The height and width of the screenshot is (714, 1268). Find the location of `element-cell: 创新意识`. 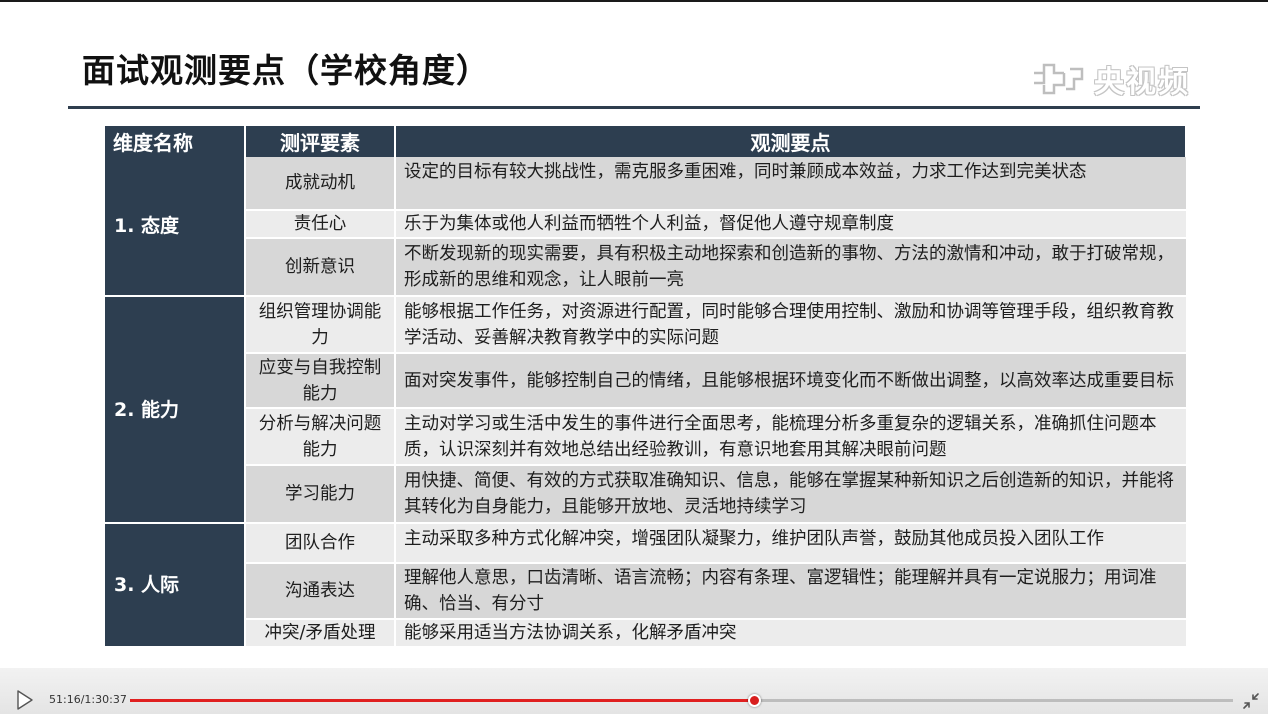

element-cell: 创新意识 is located at coordinates (320, 267).